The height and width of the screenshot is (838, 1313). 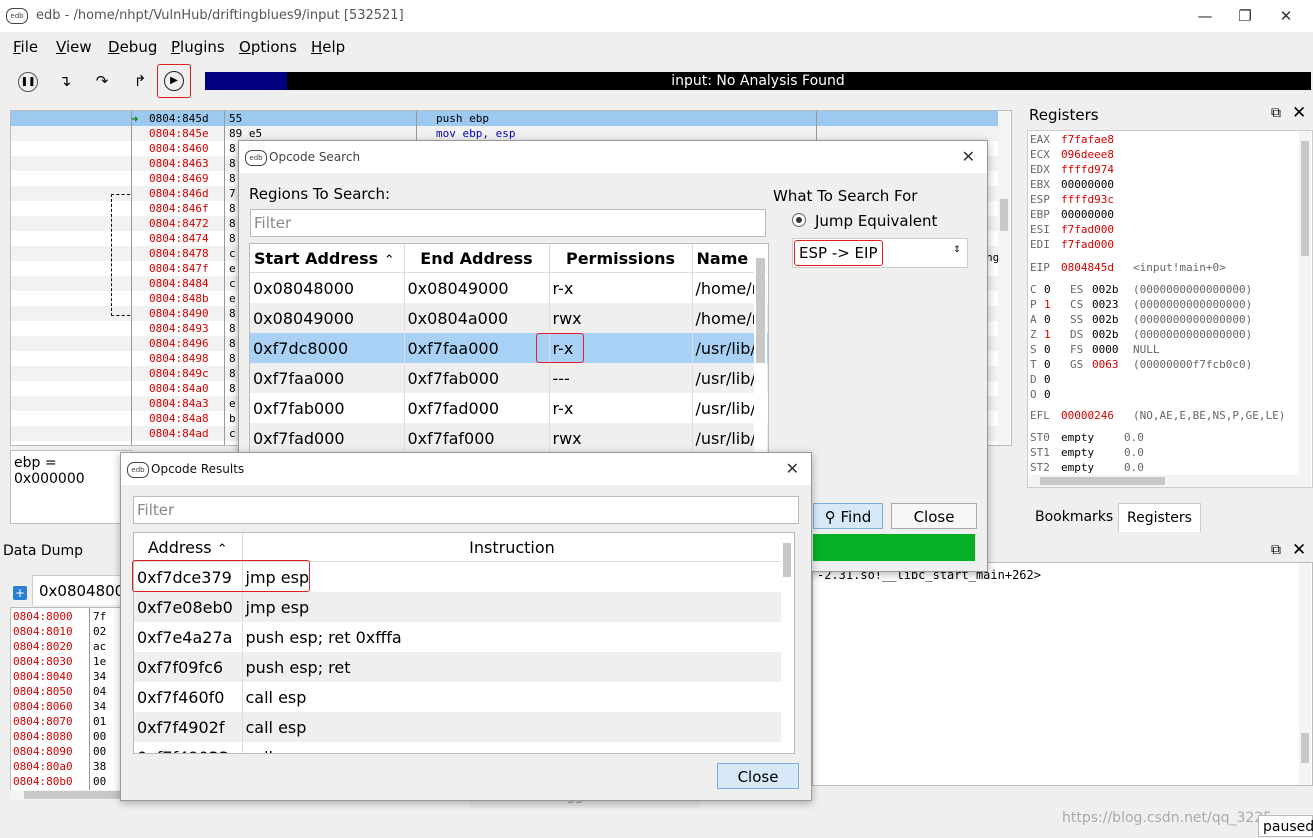 What do you see at coordinates (59, 736) in the screenshot?
I see `dump-row: 0804:8080 00` at bounding box center [59, 736].